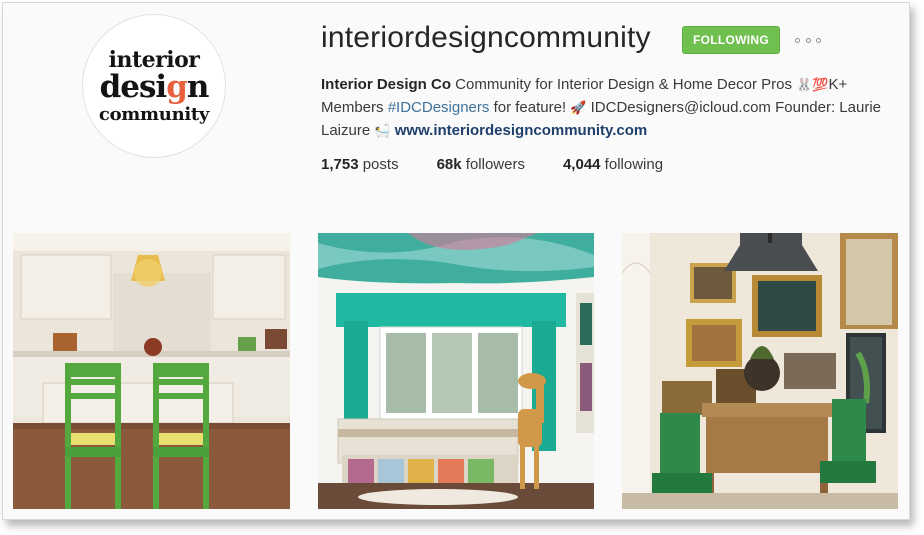 The width and height of the screenshot is (924, 535). Describe the element at coordinates (154, 59) in the screenshot. I see `avatar-text-line1: interior` at that location.